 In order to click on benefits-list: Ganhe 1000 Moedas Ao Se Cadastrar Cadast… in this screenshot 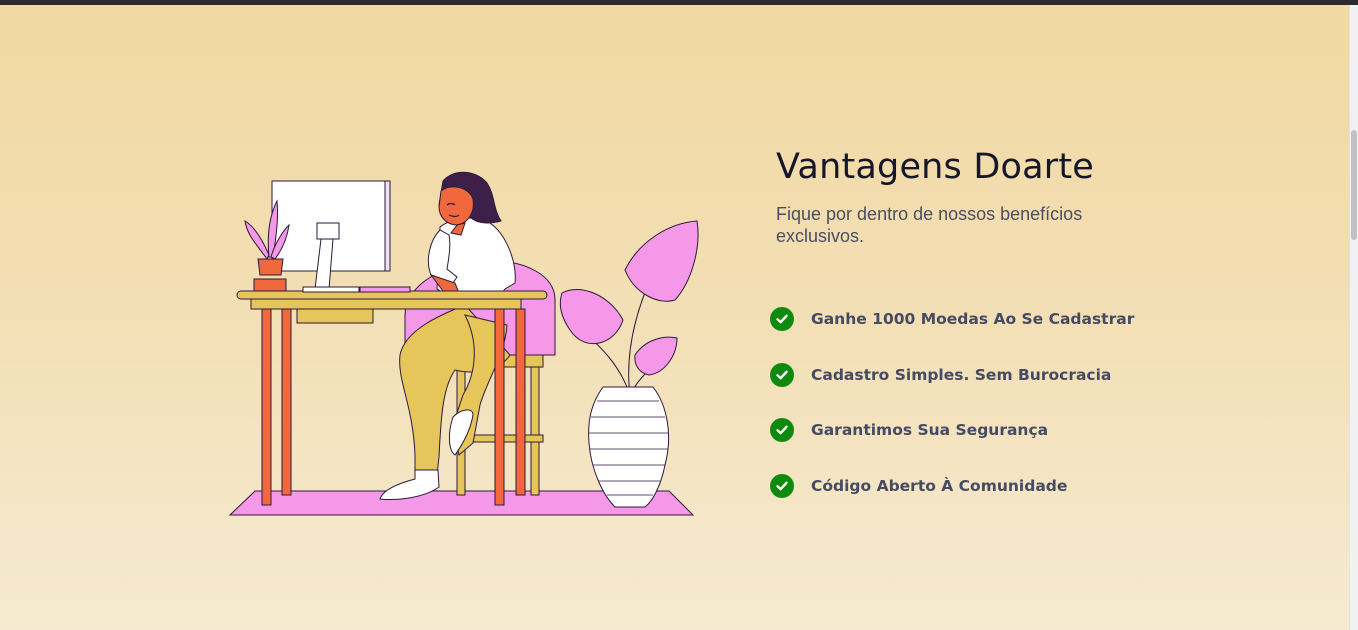, I will do `click(952, 418)`.